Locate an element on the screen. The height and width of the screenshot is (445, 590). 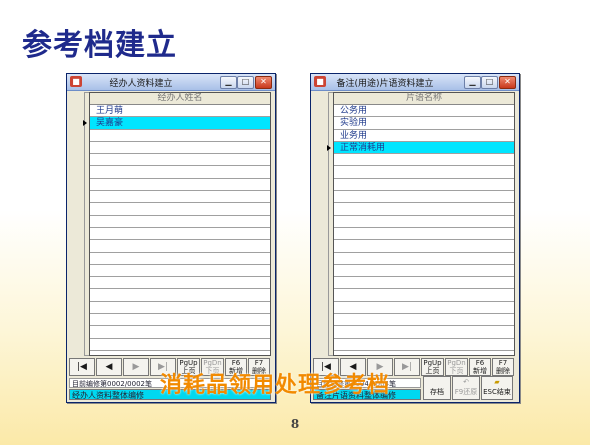
prev-record-button: ◀ is located at coordinates (109, 367).